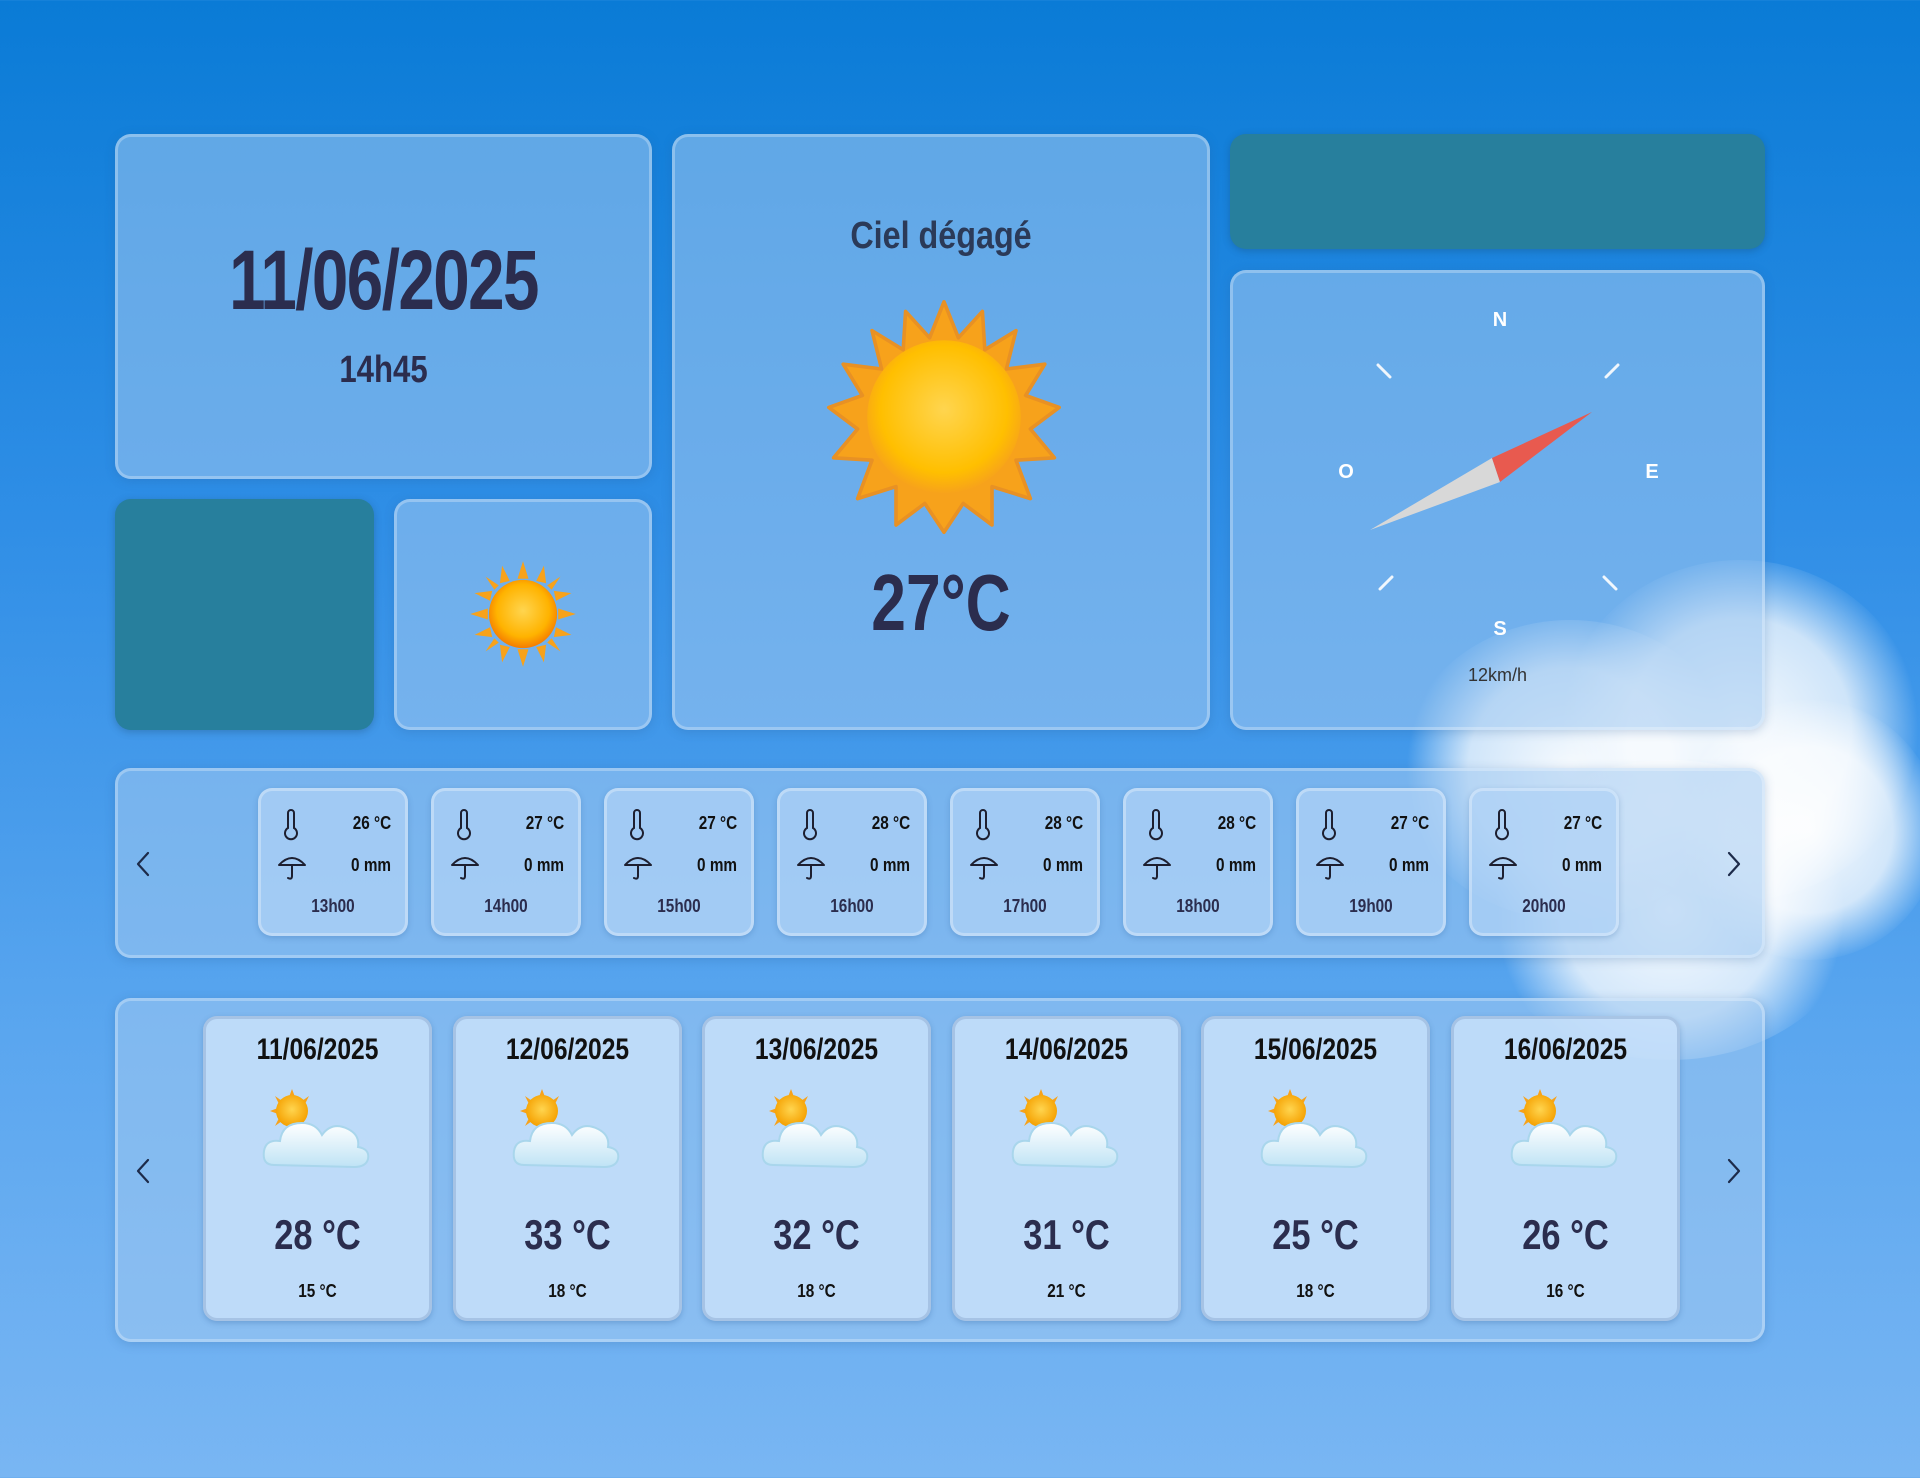  I want to click on daily-max-temperature: 26 °C, so click(1565, 1234).